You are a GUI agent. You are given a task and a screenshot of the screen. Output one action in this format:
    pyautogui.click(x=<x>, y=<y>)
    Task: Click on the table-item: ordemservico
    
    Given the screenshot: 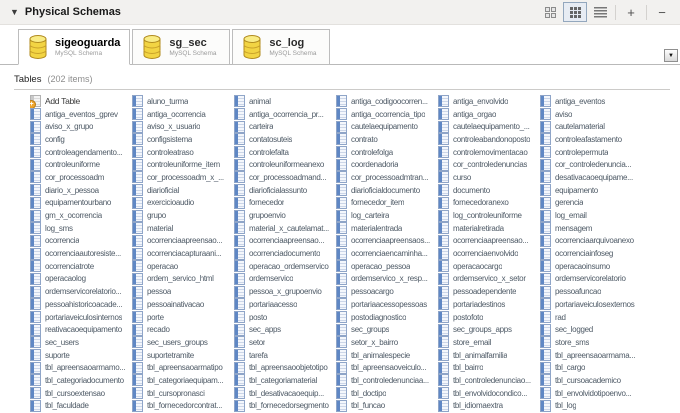 What is the action you would take?
    pyautogui.click(x=285, y=279)
    